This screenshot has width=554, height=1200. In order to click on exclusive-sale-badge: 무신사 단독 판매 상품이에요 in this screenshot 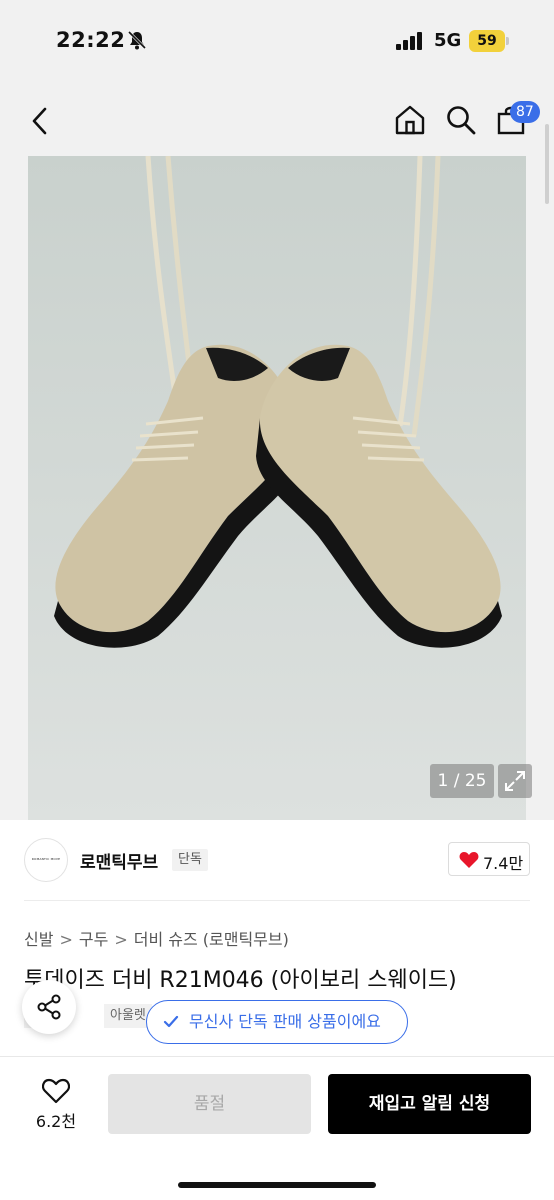, I will do `click(277, 1022)`.